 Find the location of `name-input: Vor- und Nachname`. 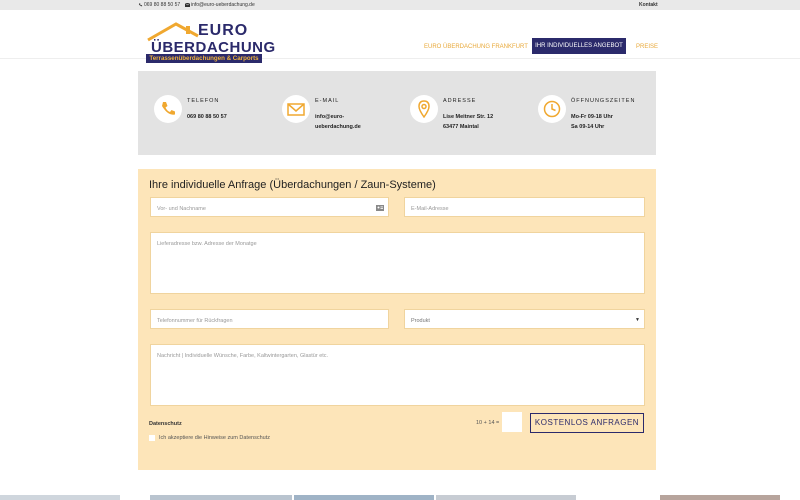

name-input: Vor- und Nachname is located at coordinates (269, 207).